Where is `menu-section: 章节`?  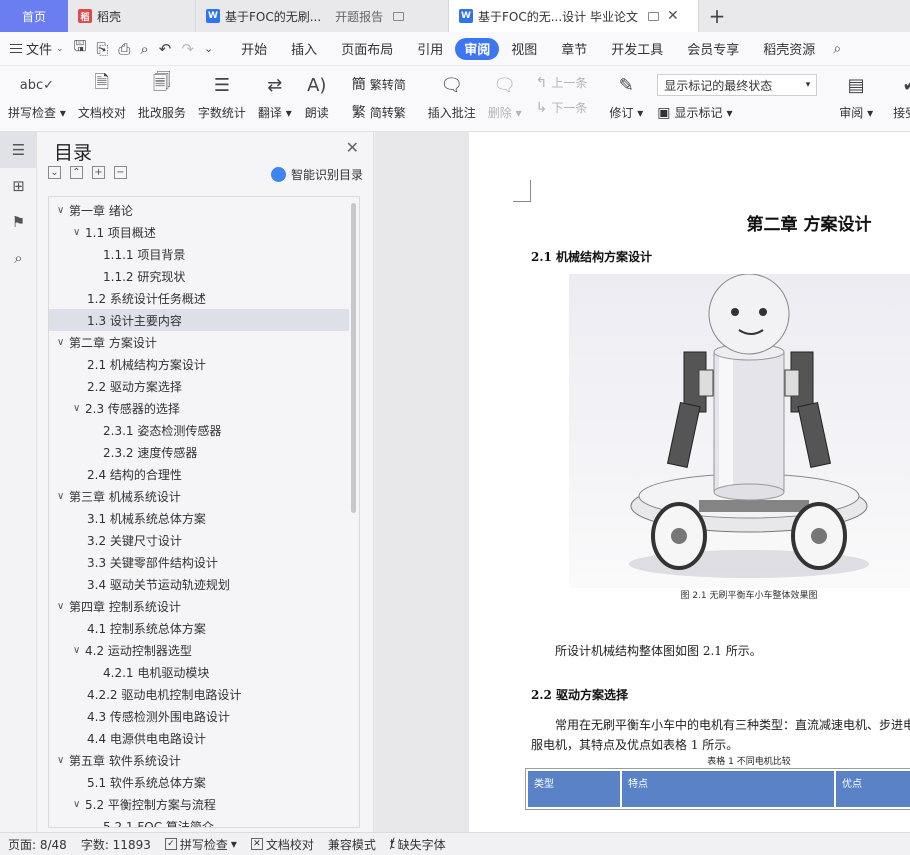
menu-section: 章节 is located at coordinates (574, 49).